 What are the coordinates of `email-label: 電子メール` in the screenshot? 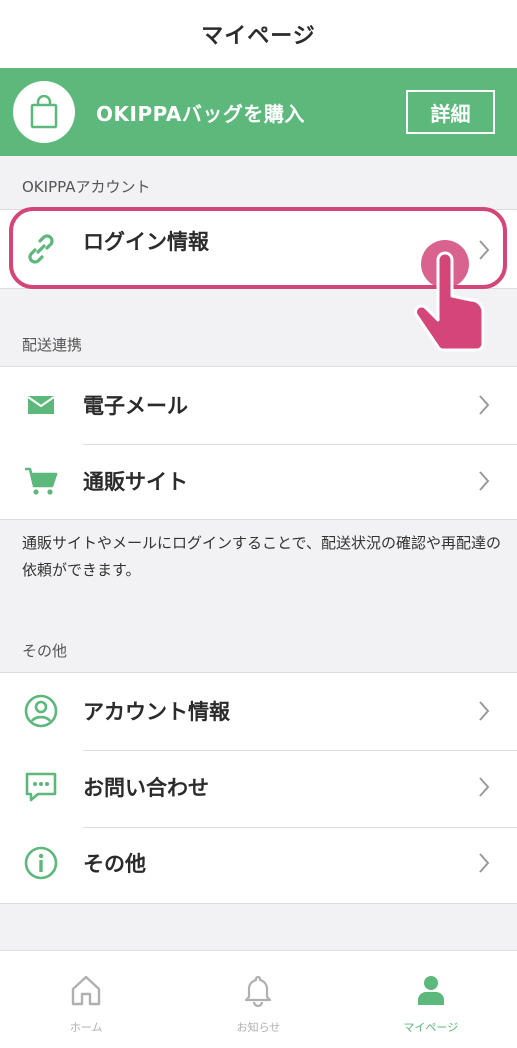 It's located at (135, 406).